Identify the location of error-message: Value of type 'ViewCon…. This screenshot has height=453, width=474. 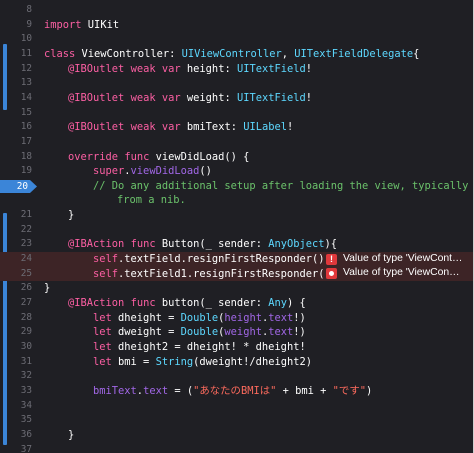
(401, 273).